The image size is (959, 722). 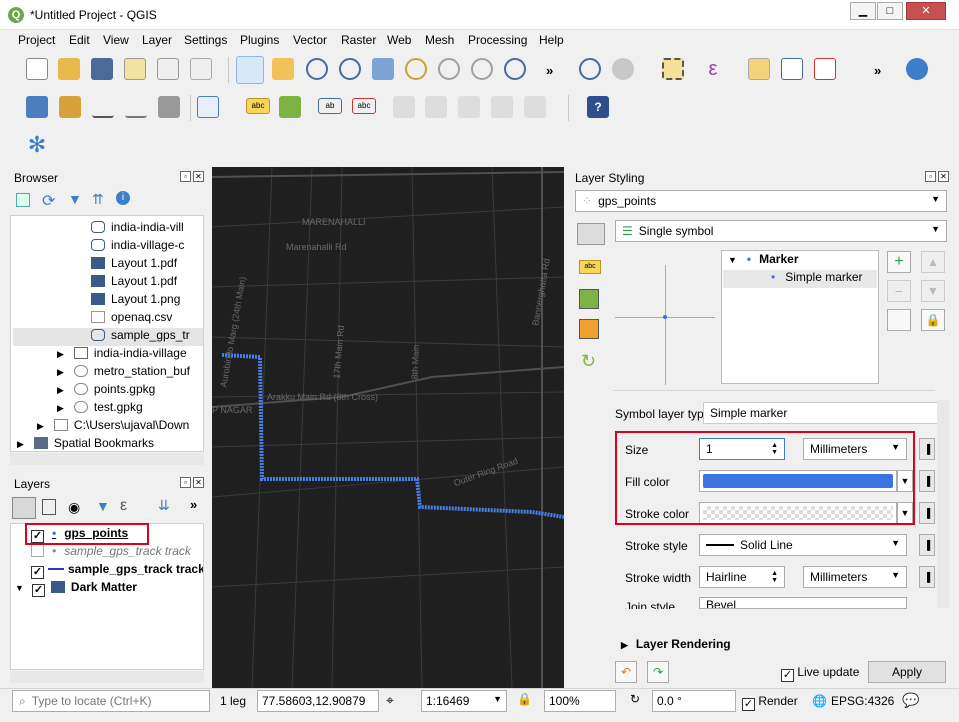 I want to click on filter-icon: ▼, so click(x=75, y=199).